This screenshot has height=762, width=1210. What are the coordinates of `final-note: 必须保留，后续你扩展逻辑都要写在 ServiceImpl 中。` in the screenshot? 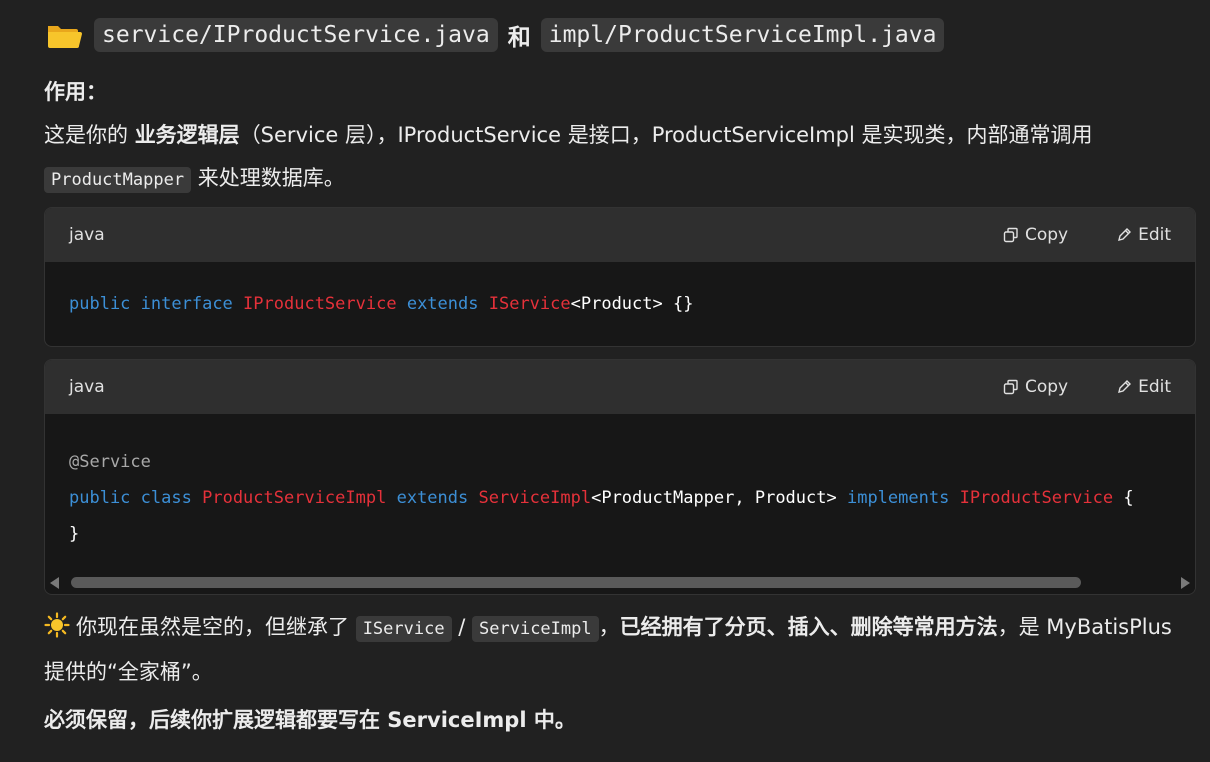 It's located at (310, 720).